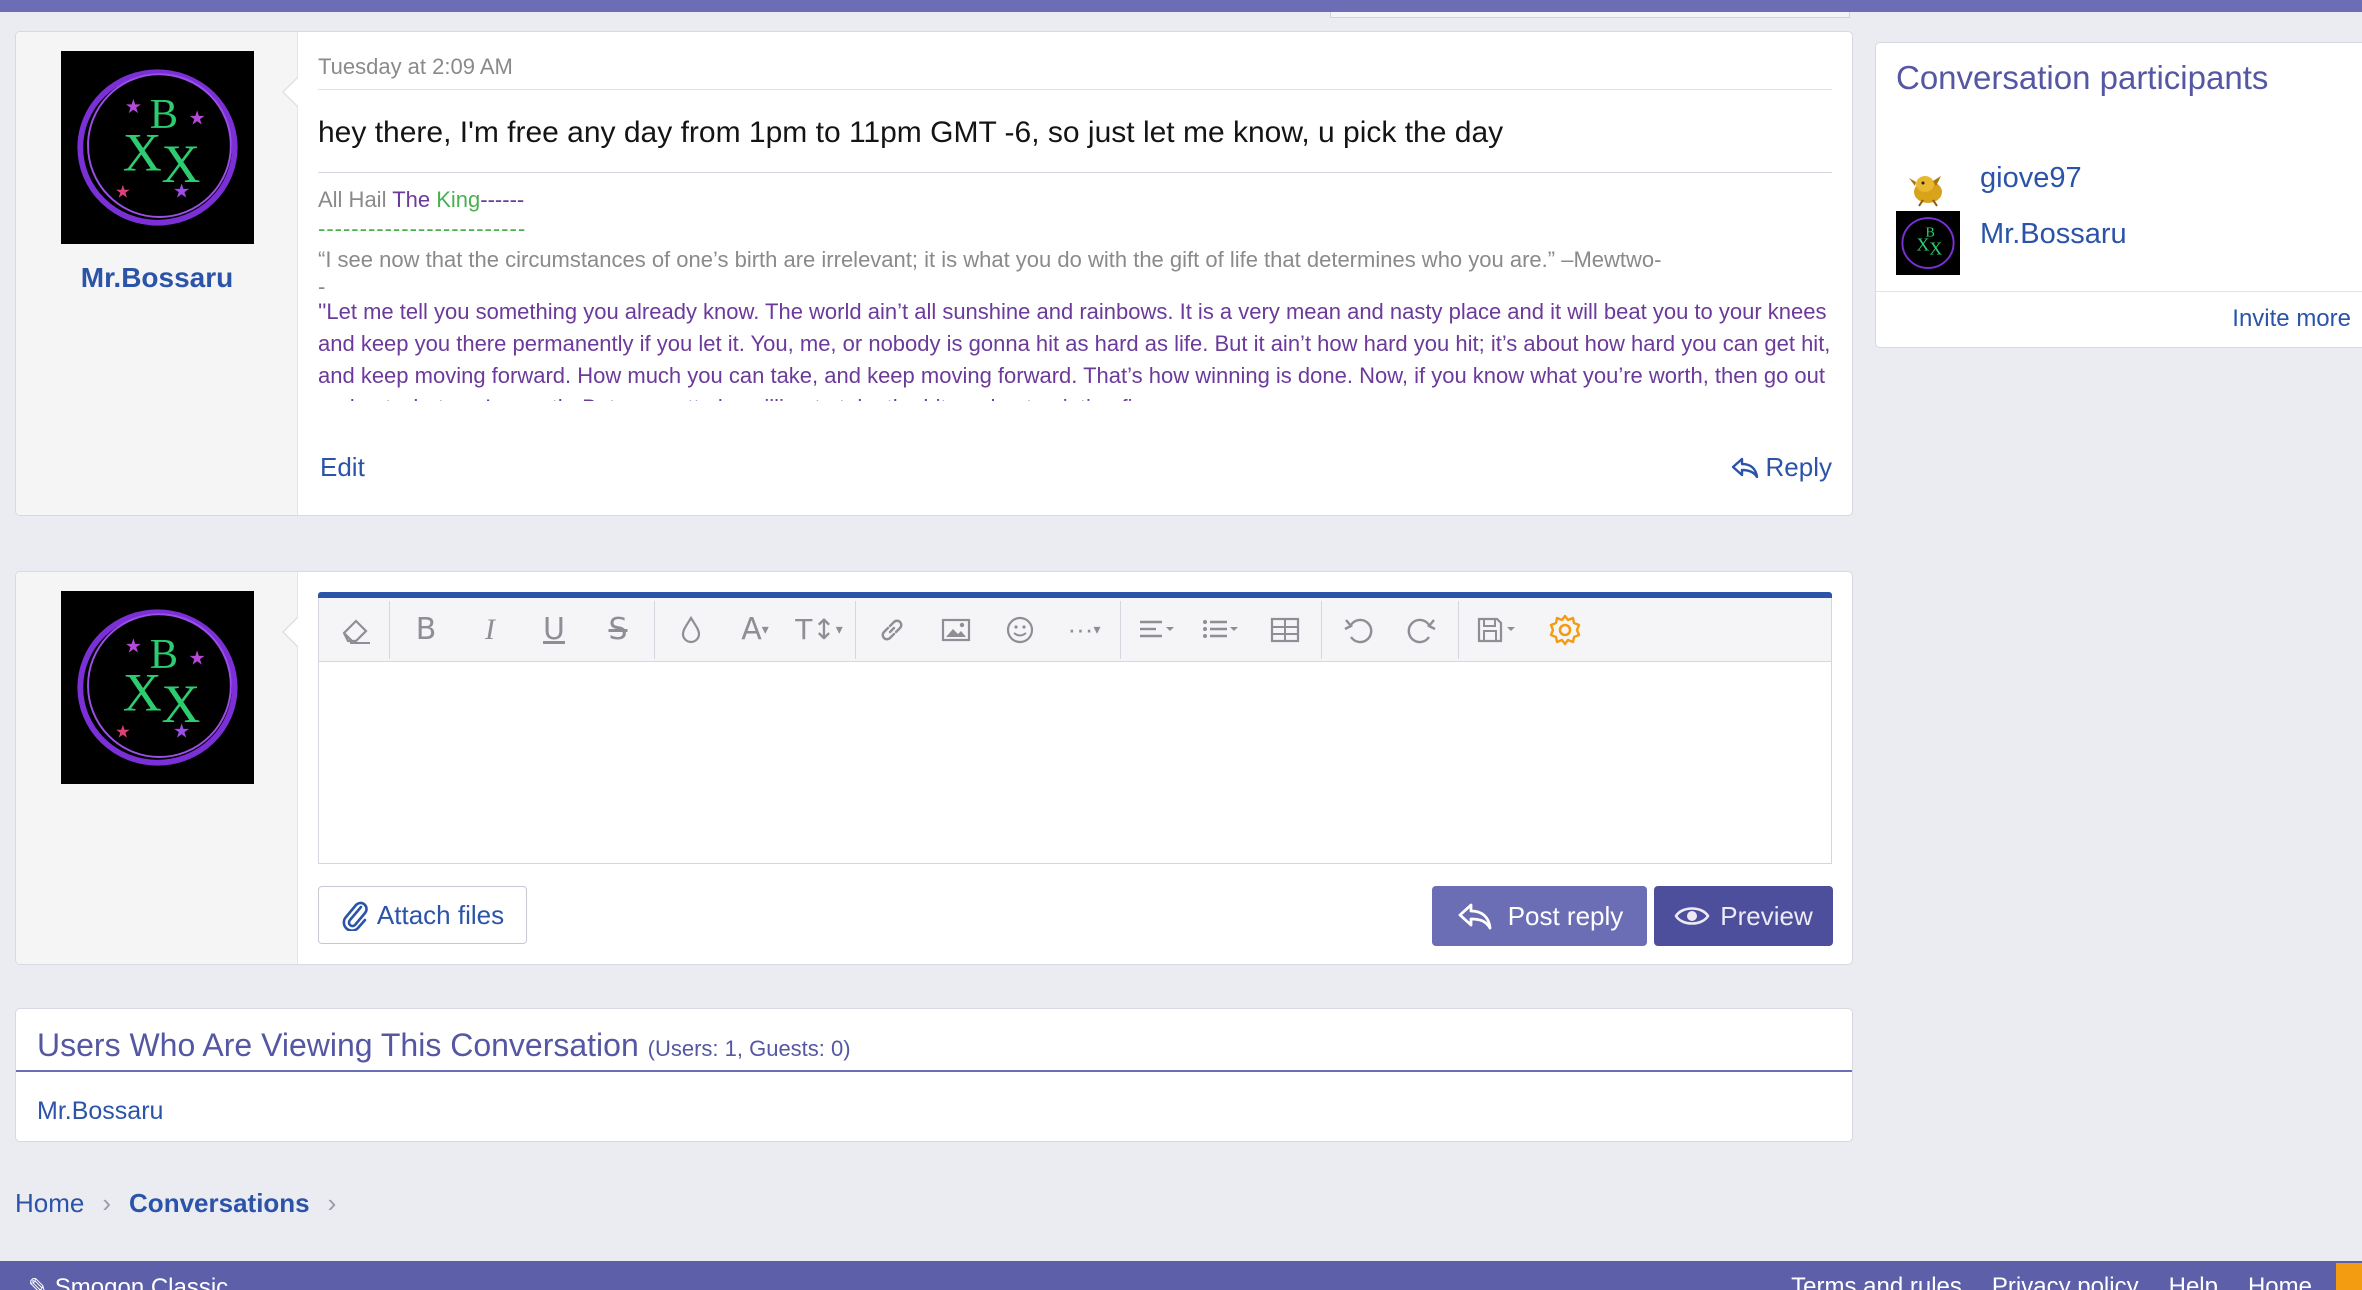  Describe the element at coordinates (956, 630) in the screenshot. I see `image-icon` at that location.